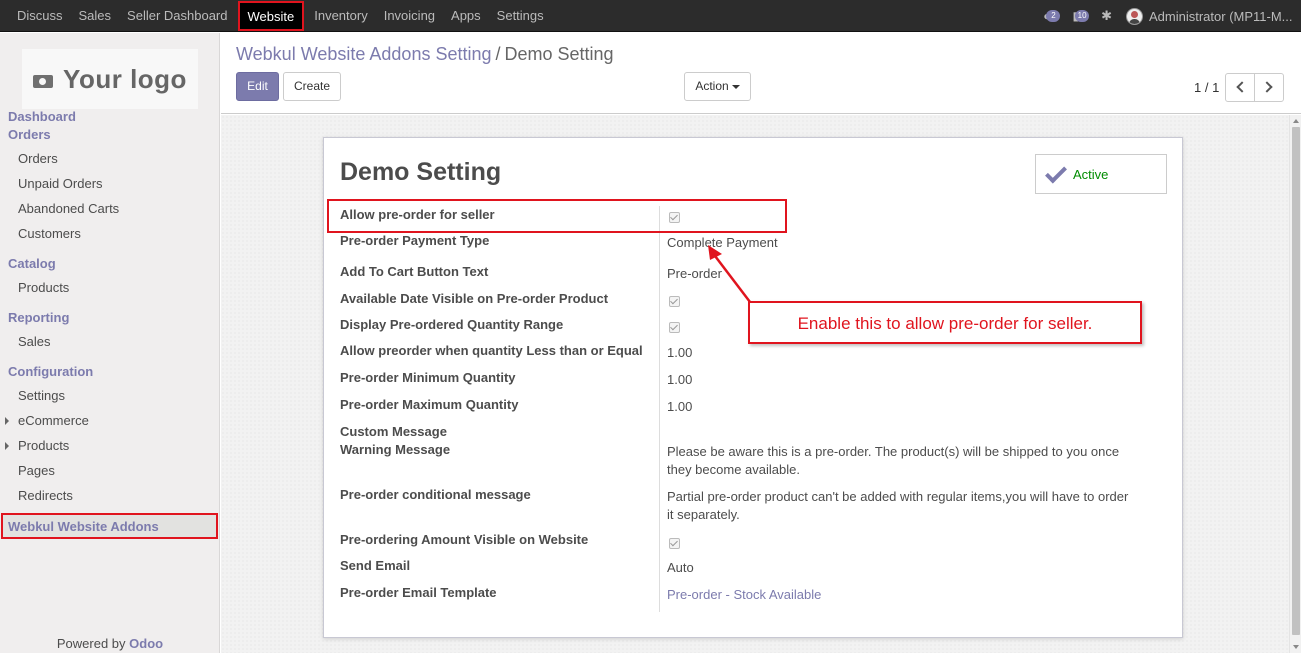 The width and height of the screenshot is (1301, 653). What do you see at coordinates (91, 643) in the screenshot?
I see `powered-prefix: Powered by` at bounding box center [91, 643].